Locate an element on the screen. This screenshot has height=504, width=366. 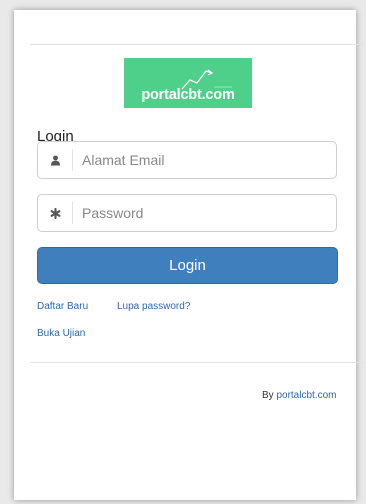
user-icon is located at coordinates (55, 160).